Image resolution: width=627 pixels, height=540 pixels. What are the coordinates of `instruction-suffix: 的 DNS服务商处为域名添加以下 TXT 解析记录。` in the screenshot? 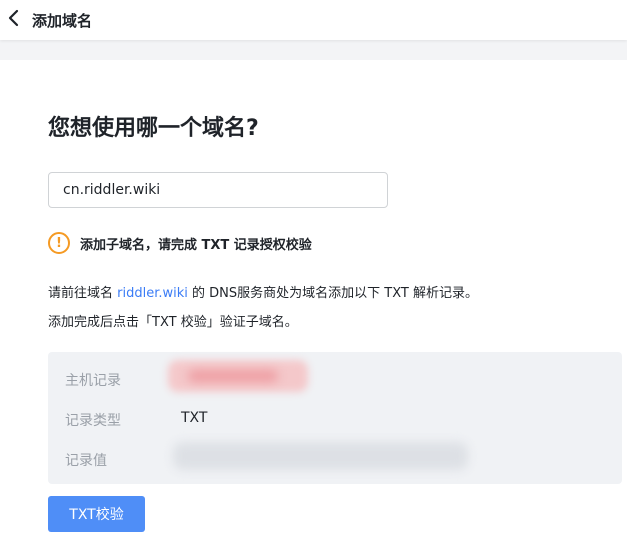 It's located at (332, 293).